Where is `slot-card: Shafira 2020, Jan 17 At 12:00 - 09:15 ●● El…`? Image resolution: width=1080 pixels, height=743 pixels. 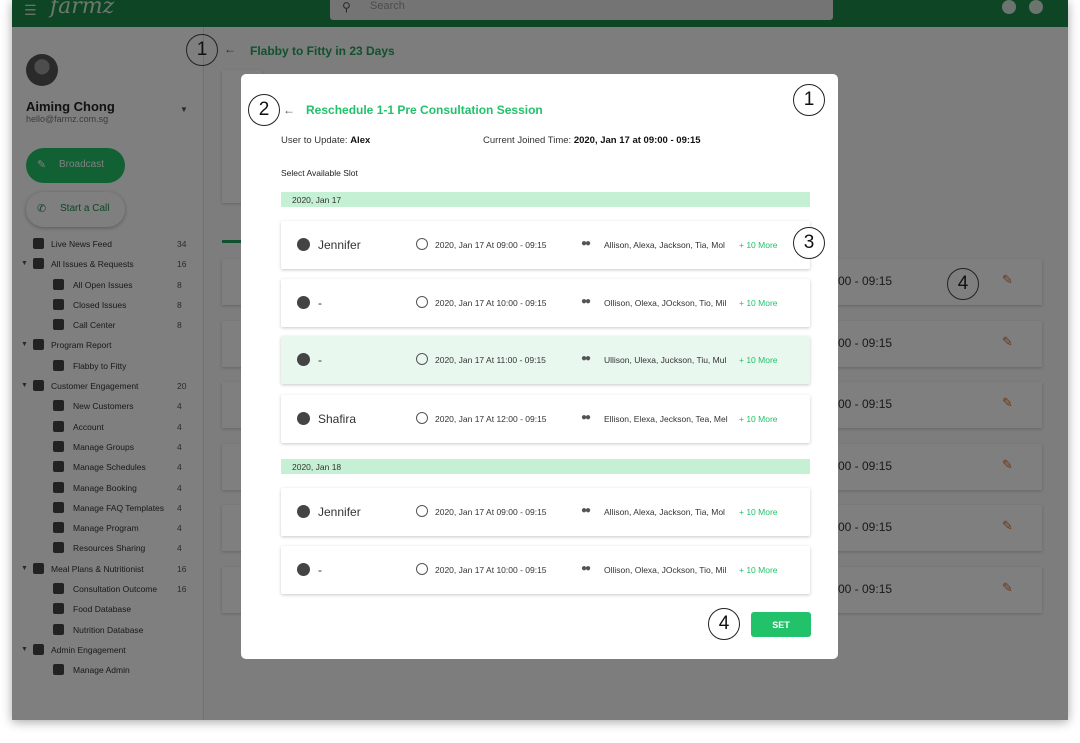
slot-card: Shafira 2020, Jan 17 At 12:00 - 09:15 ●● El… is located at coordinates (545, 419).